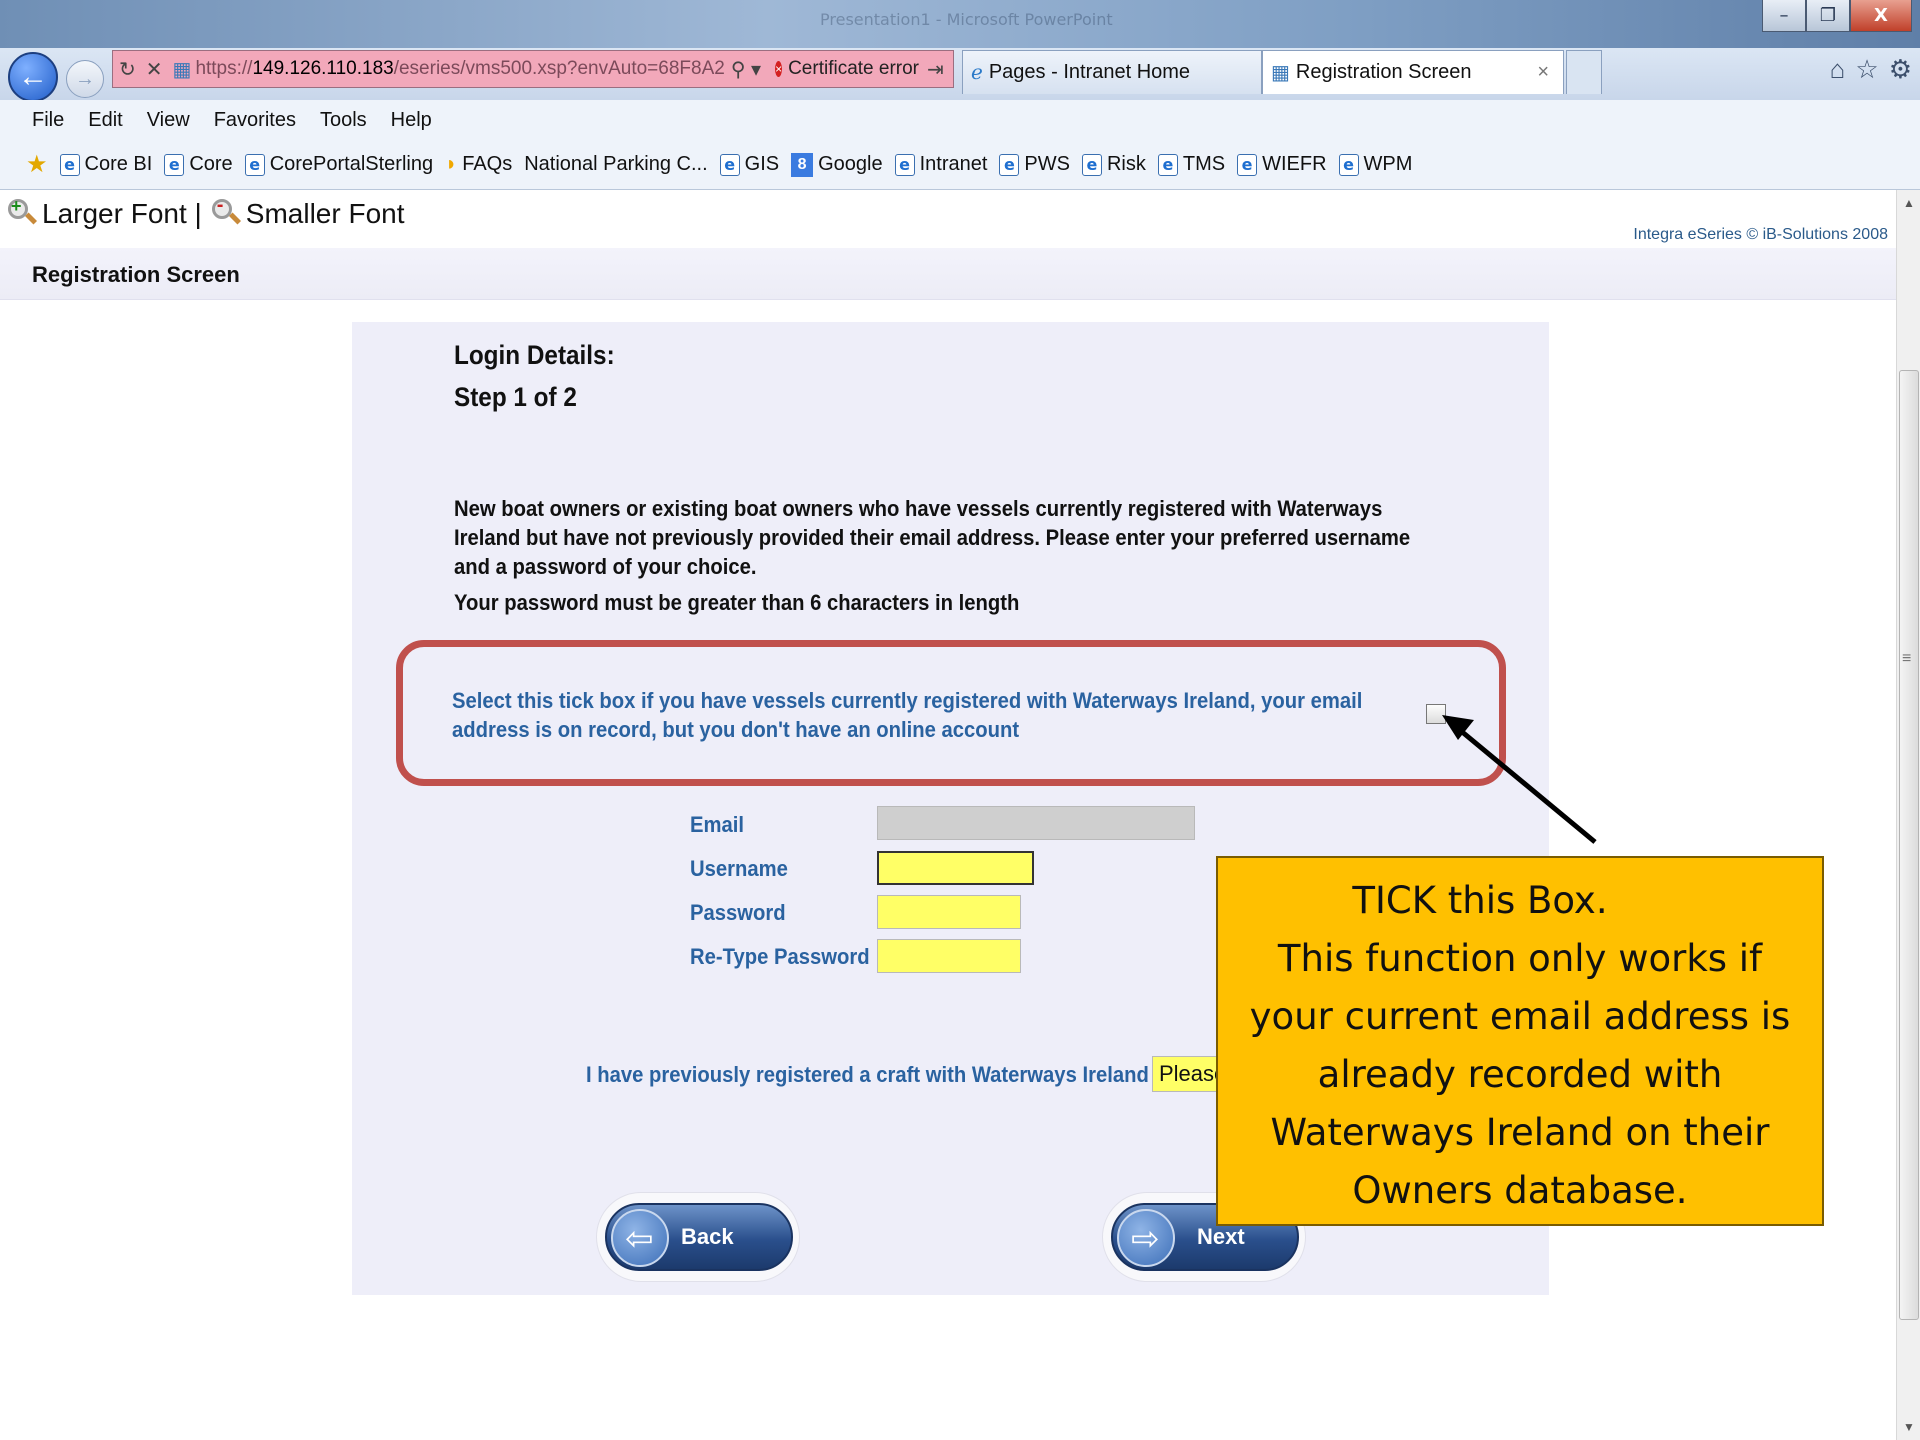 This screenshot has width=1920, height=1440. I want to click on restore-button: ❐, so click(1828, 16).